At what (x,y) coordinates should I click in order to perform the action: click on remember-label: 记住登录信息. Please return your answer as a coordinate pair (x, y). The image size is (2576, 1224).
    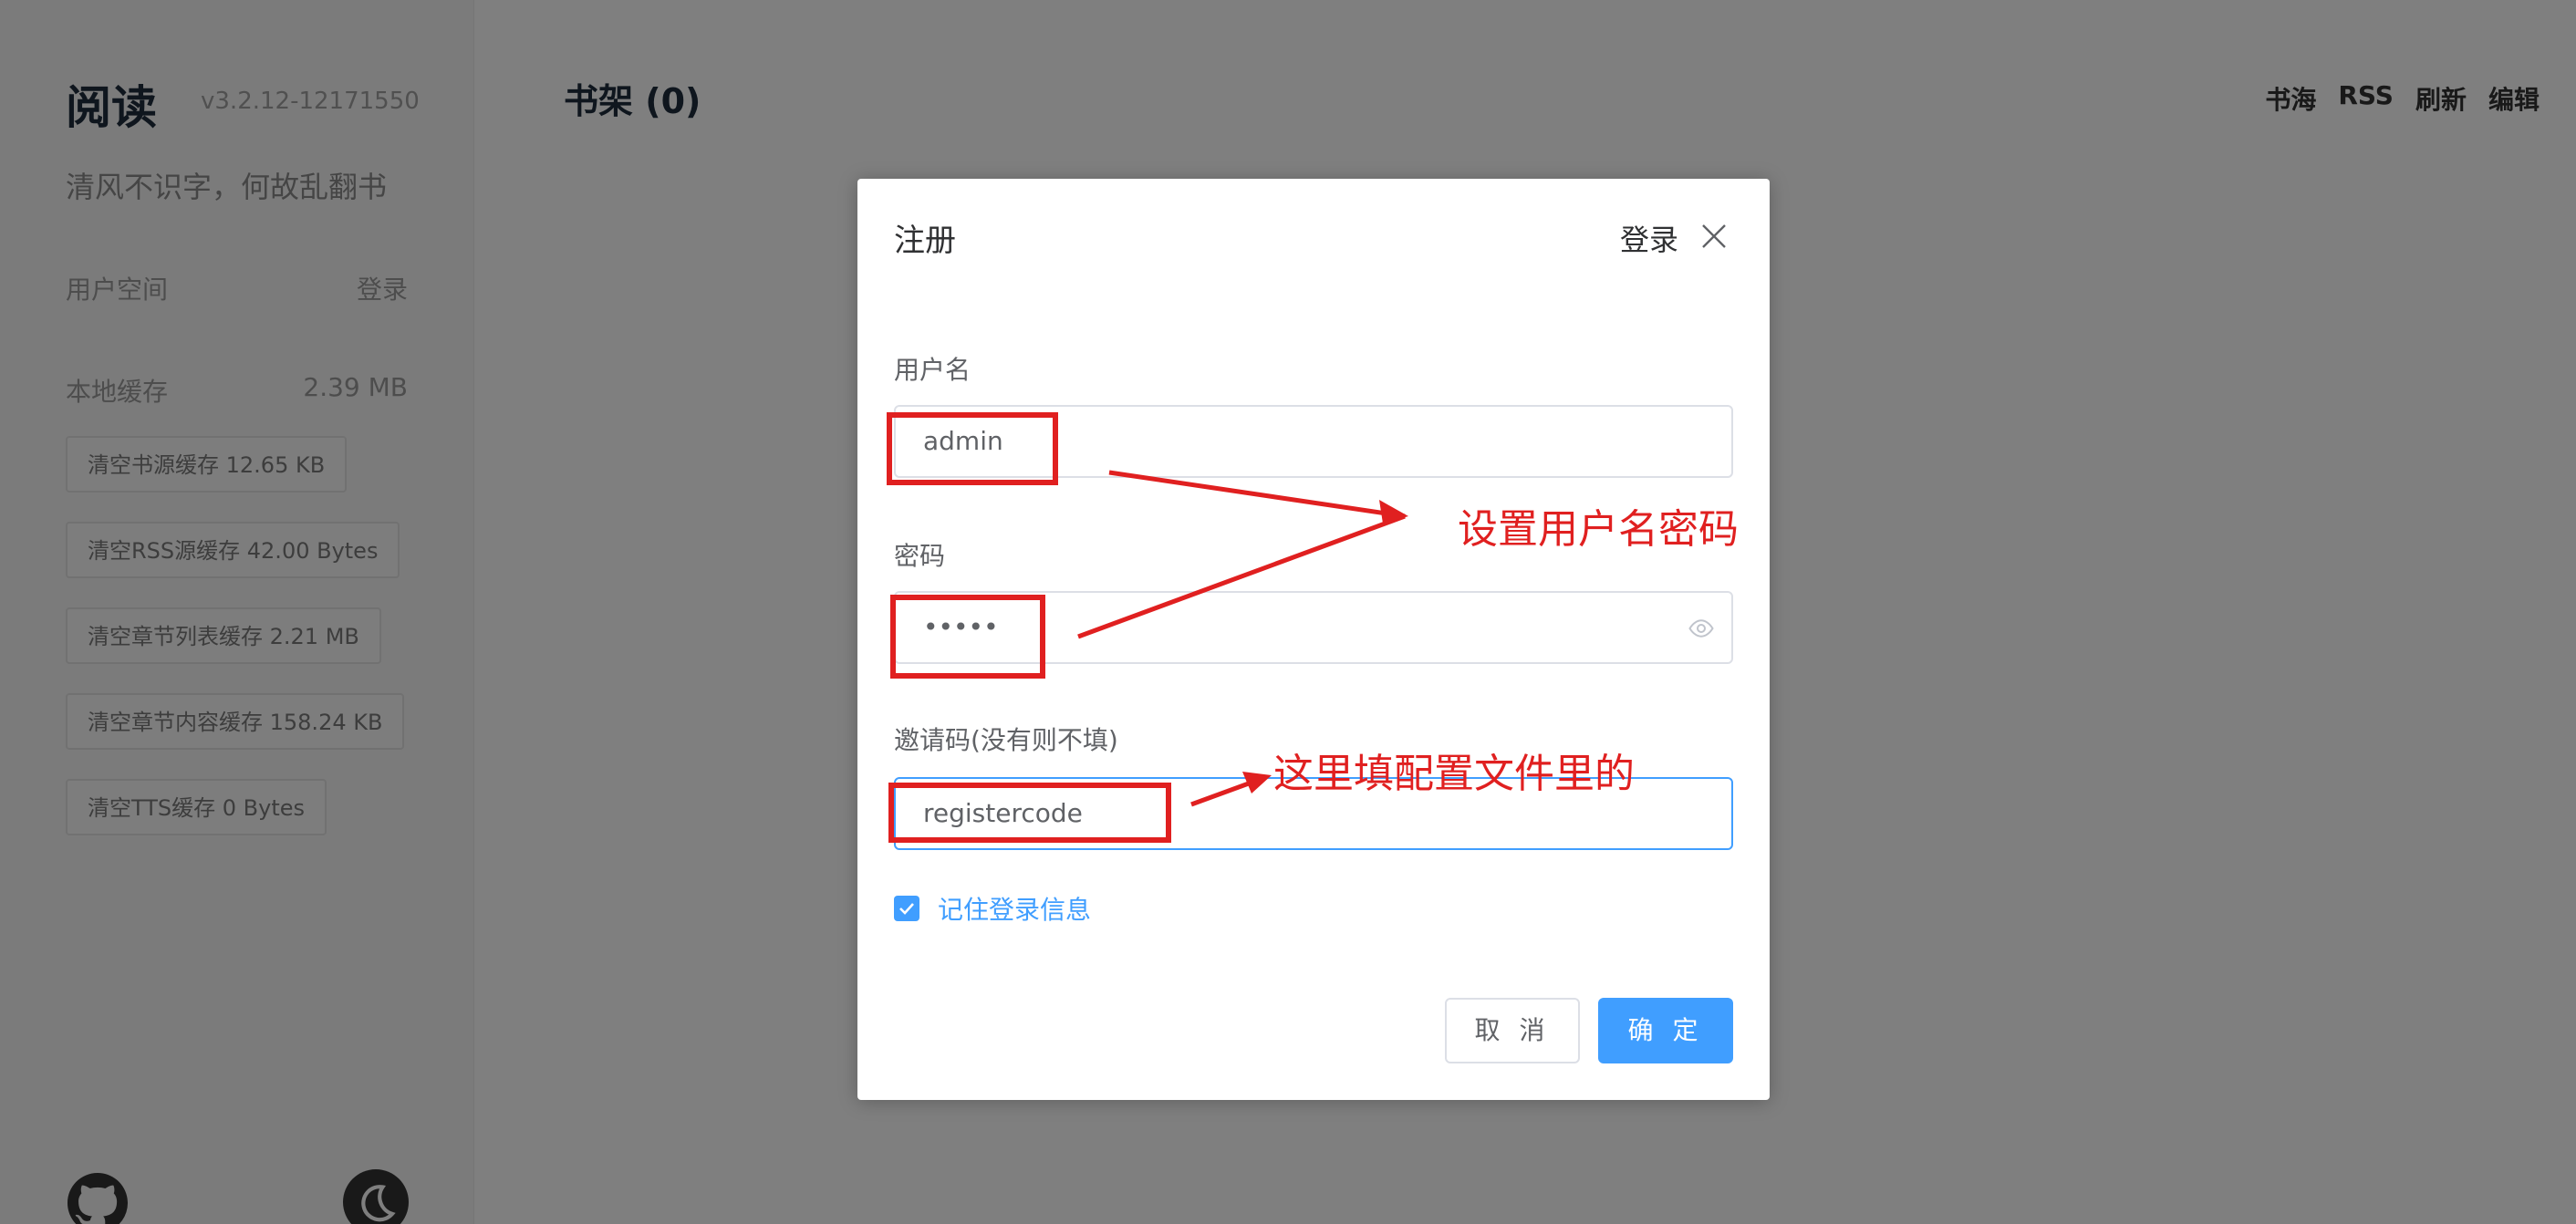
    Looking at the image, I should click on (1015, 909).